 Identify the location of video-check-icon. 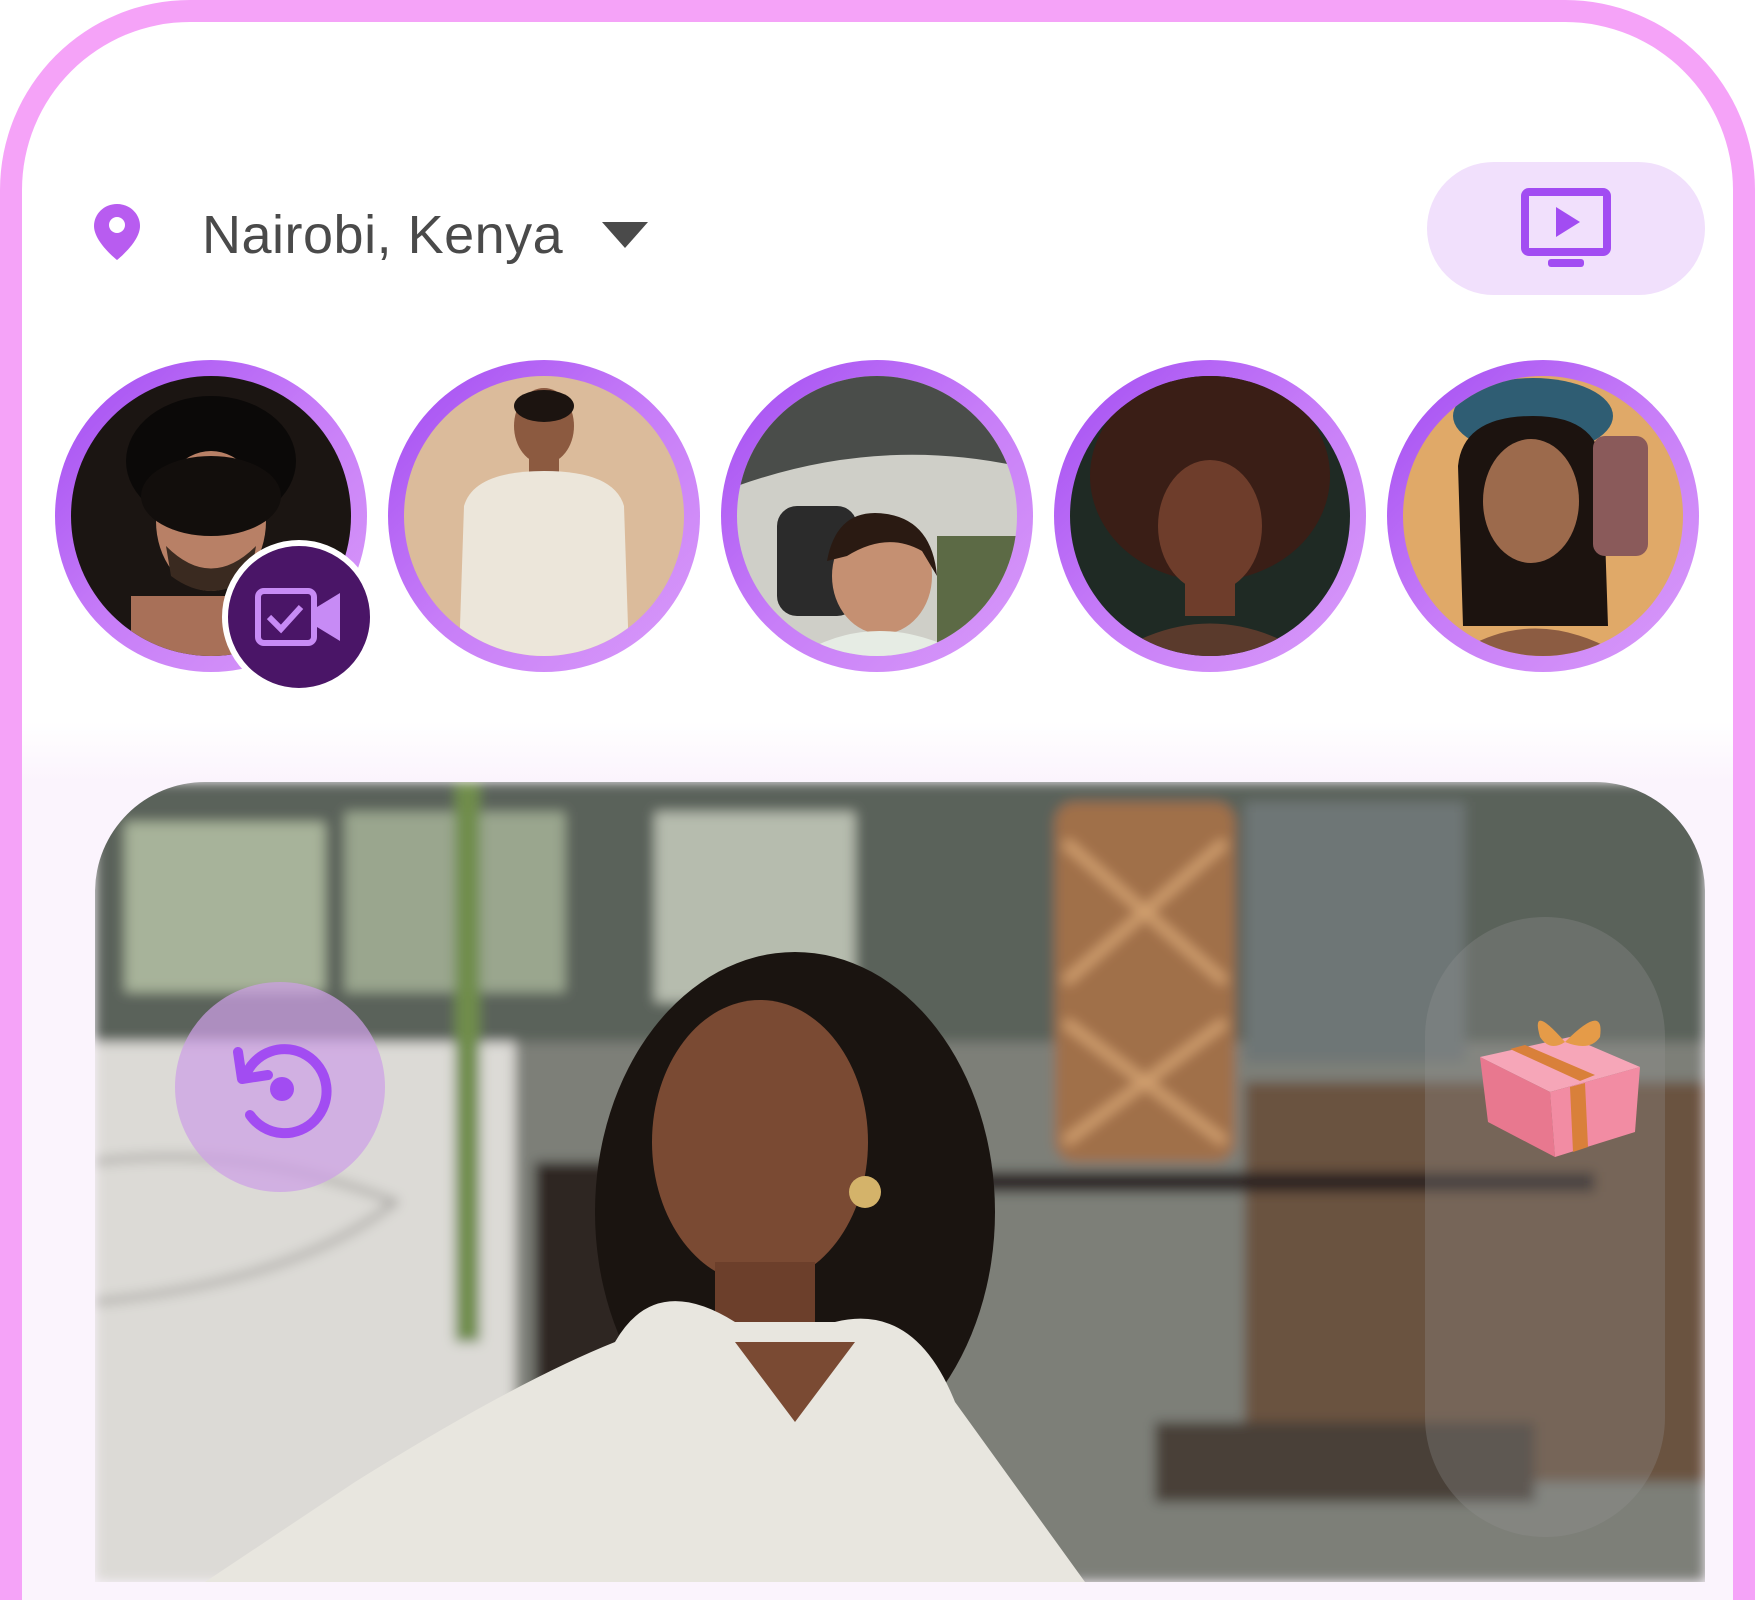
(297, 617).